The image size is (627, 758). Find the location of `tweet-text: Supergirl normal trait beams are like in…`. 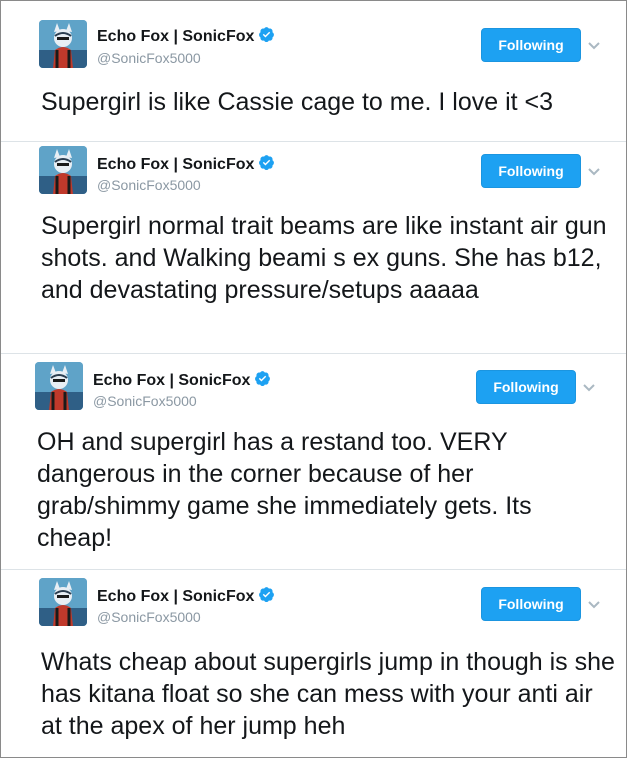

tweet-text: Supergirl normal trait beams are like in… is located at coordinates (327, 258).